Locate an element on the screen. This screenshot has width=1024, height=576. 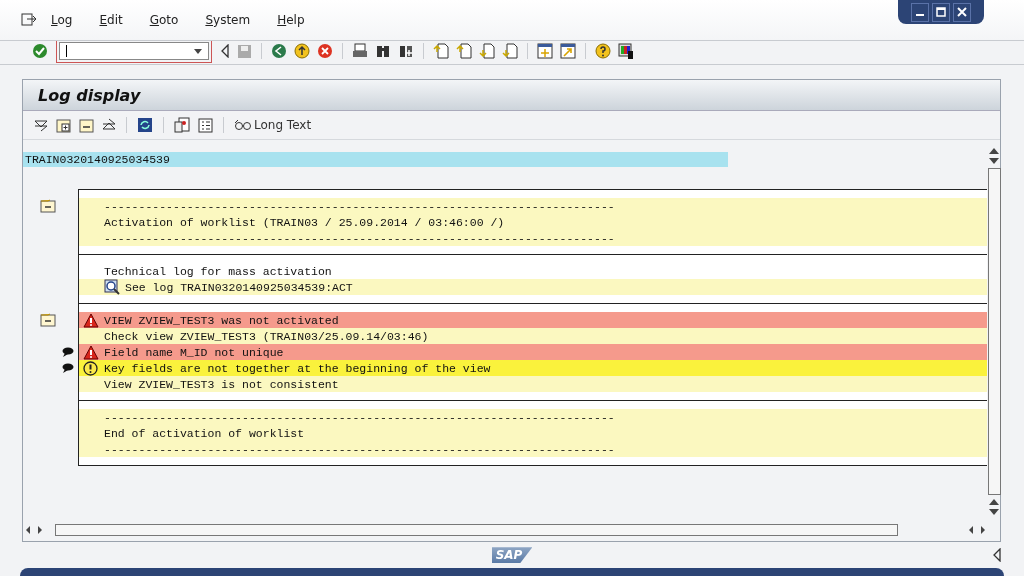
back-icon is located at coordinates (279, 51).